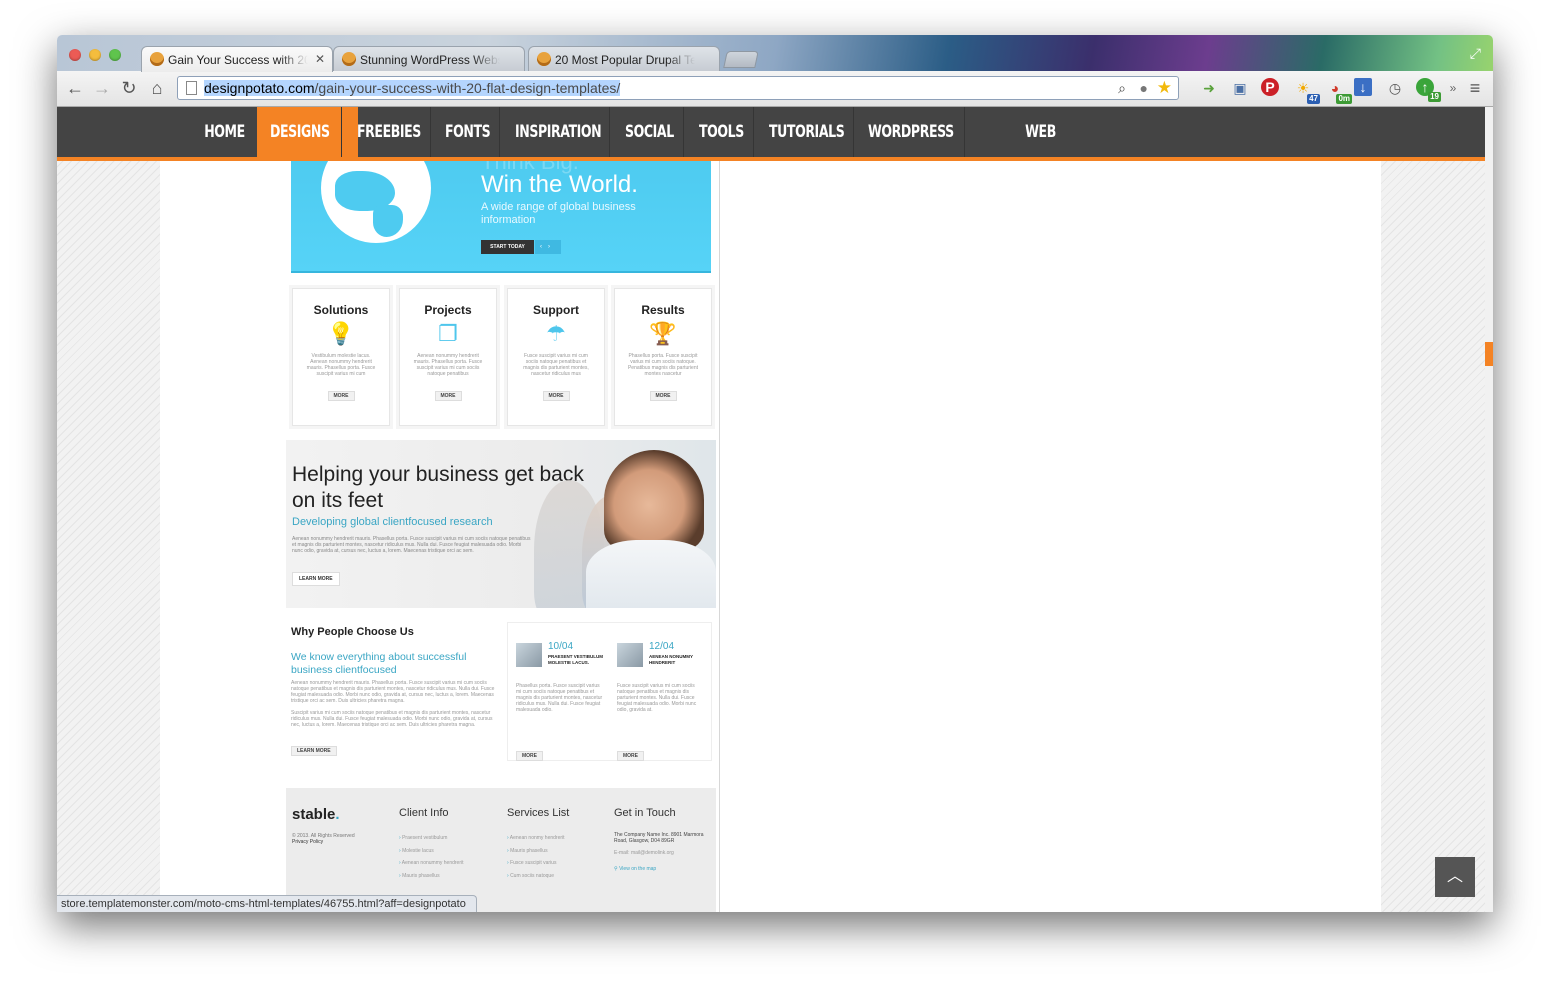 The height and width of the screenshot is (992, 1550). Describe the element at coordinates (662, 869) in the screenshot. I see `map-link: ⚲ View on the map` at that location.